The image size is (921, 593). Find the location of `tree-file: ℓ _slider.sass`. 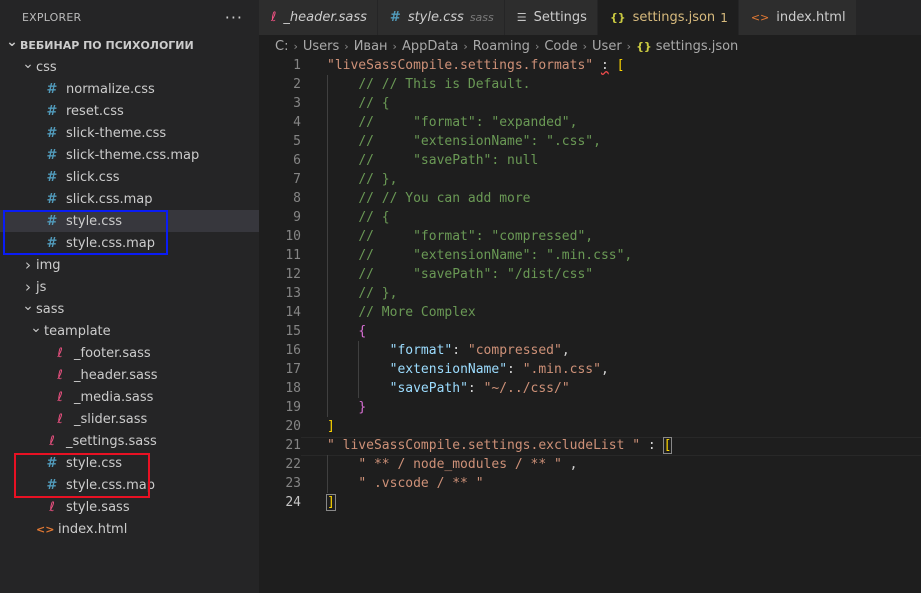

tree-file: ℓ _slider.sass is located at coordinates (129, 419).